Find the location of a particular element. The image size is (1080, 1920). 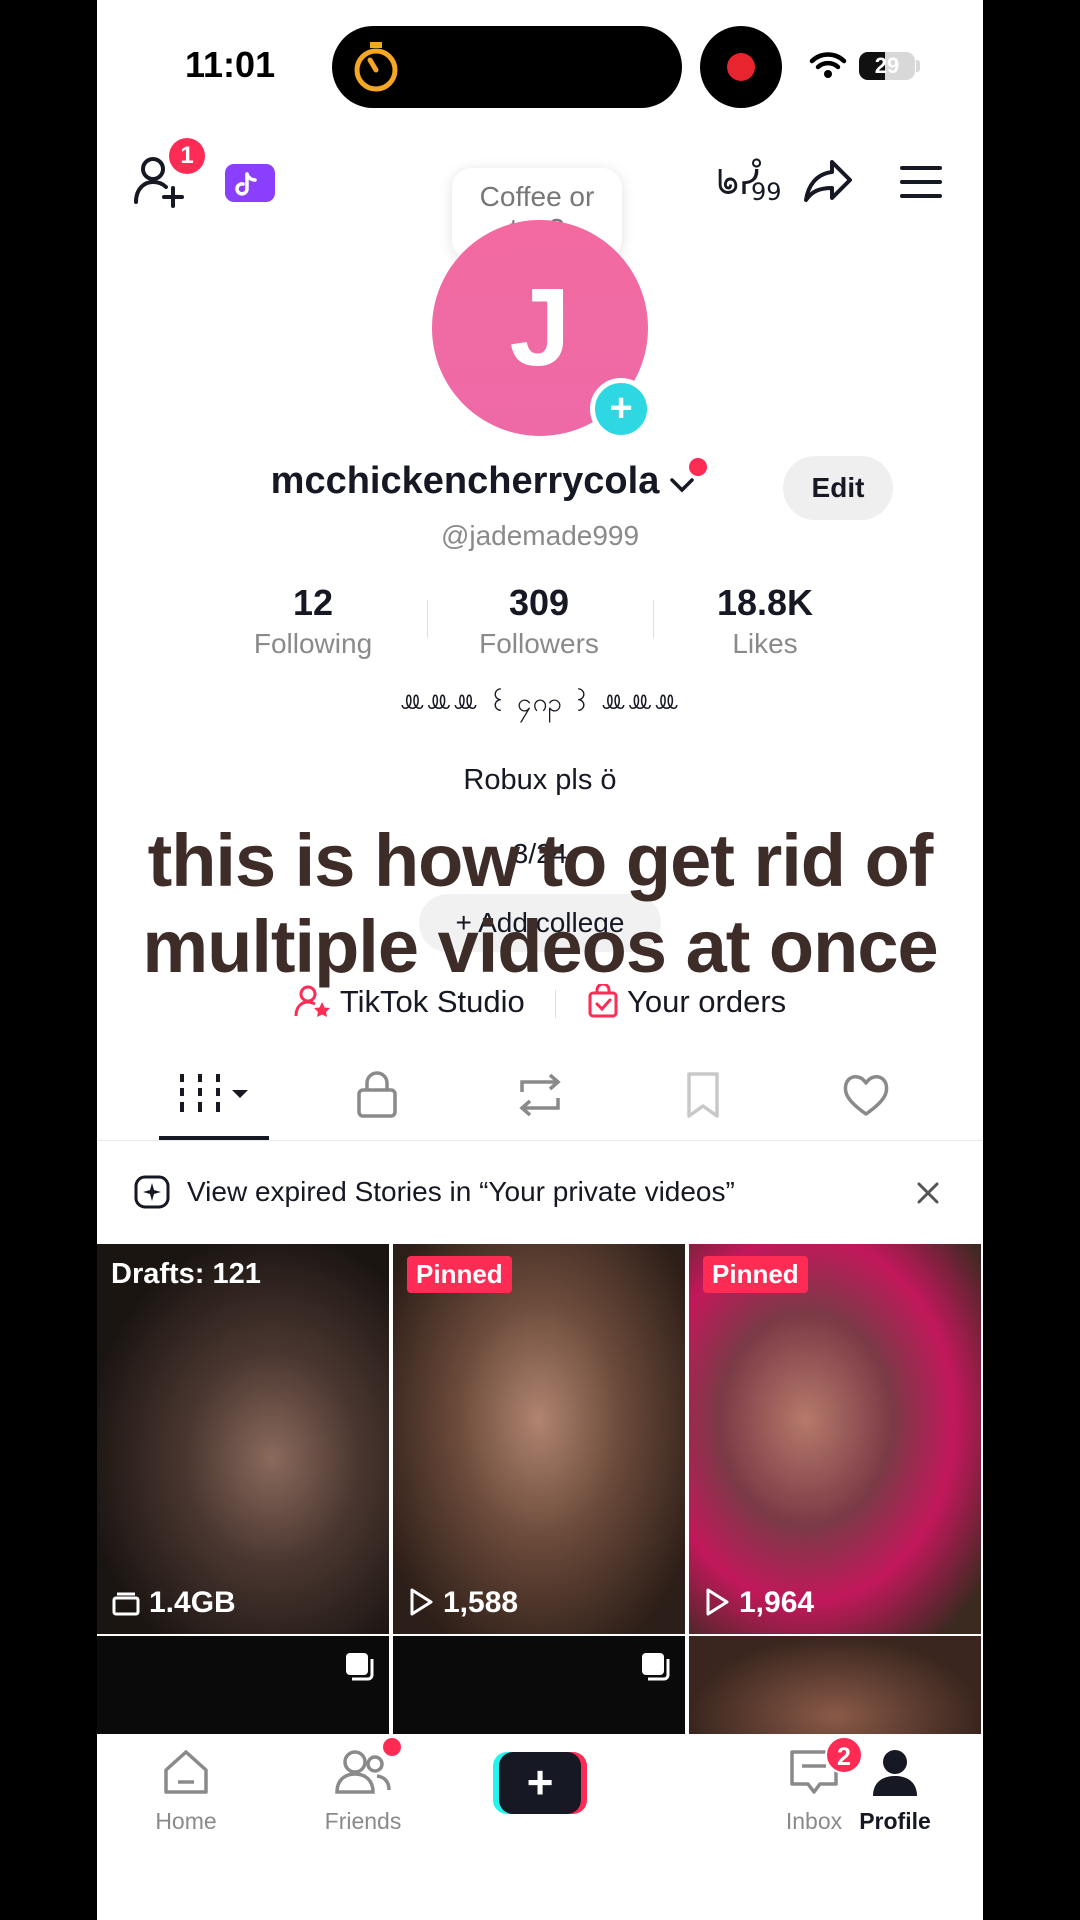

battery-percent: 29 is located at coordinates (887, 65).